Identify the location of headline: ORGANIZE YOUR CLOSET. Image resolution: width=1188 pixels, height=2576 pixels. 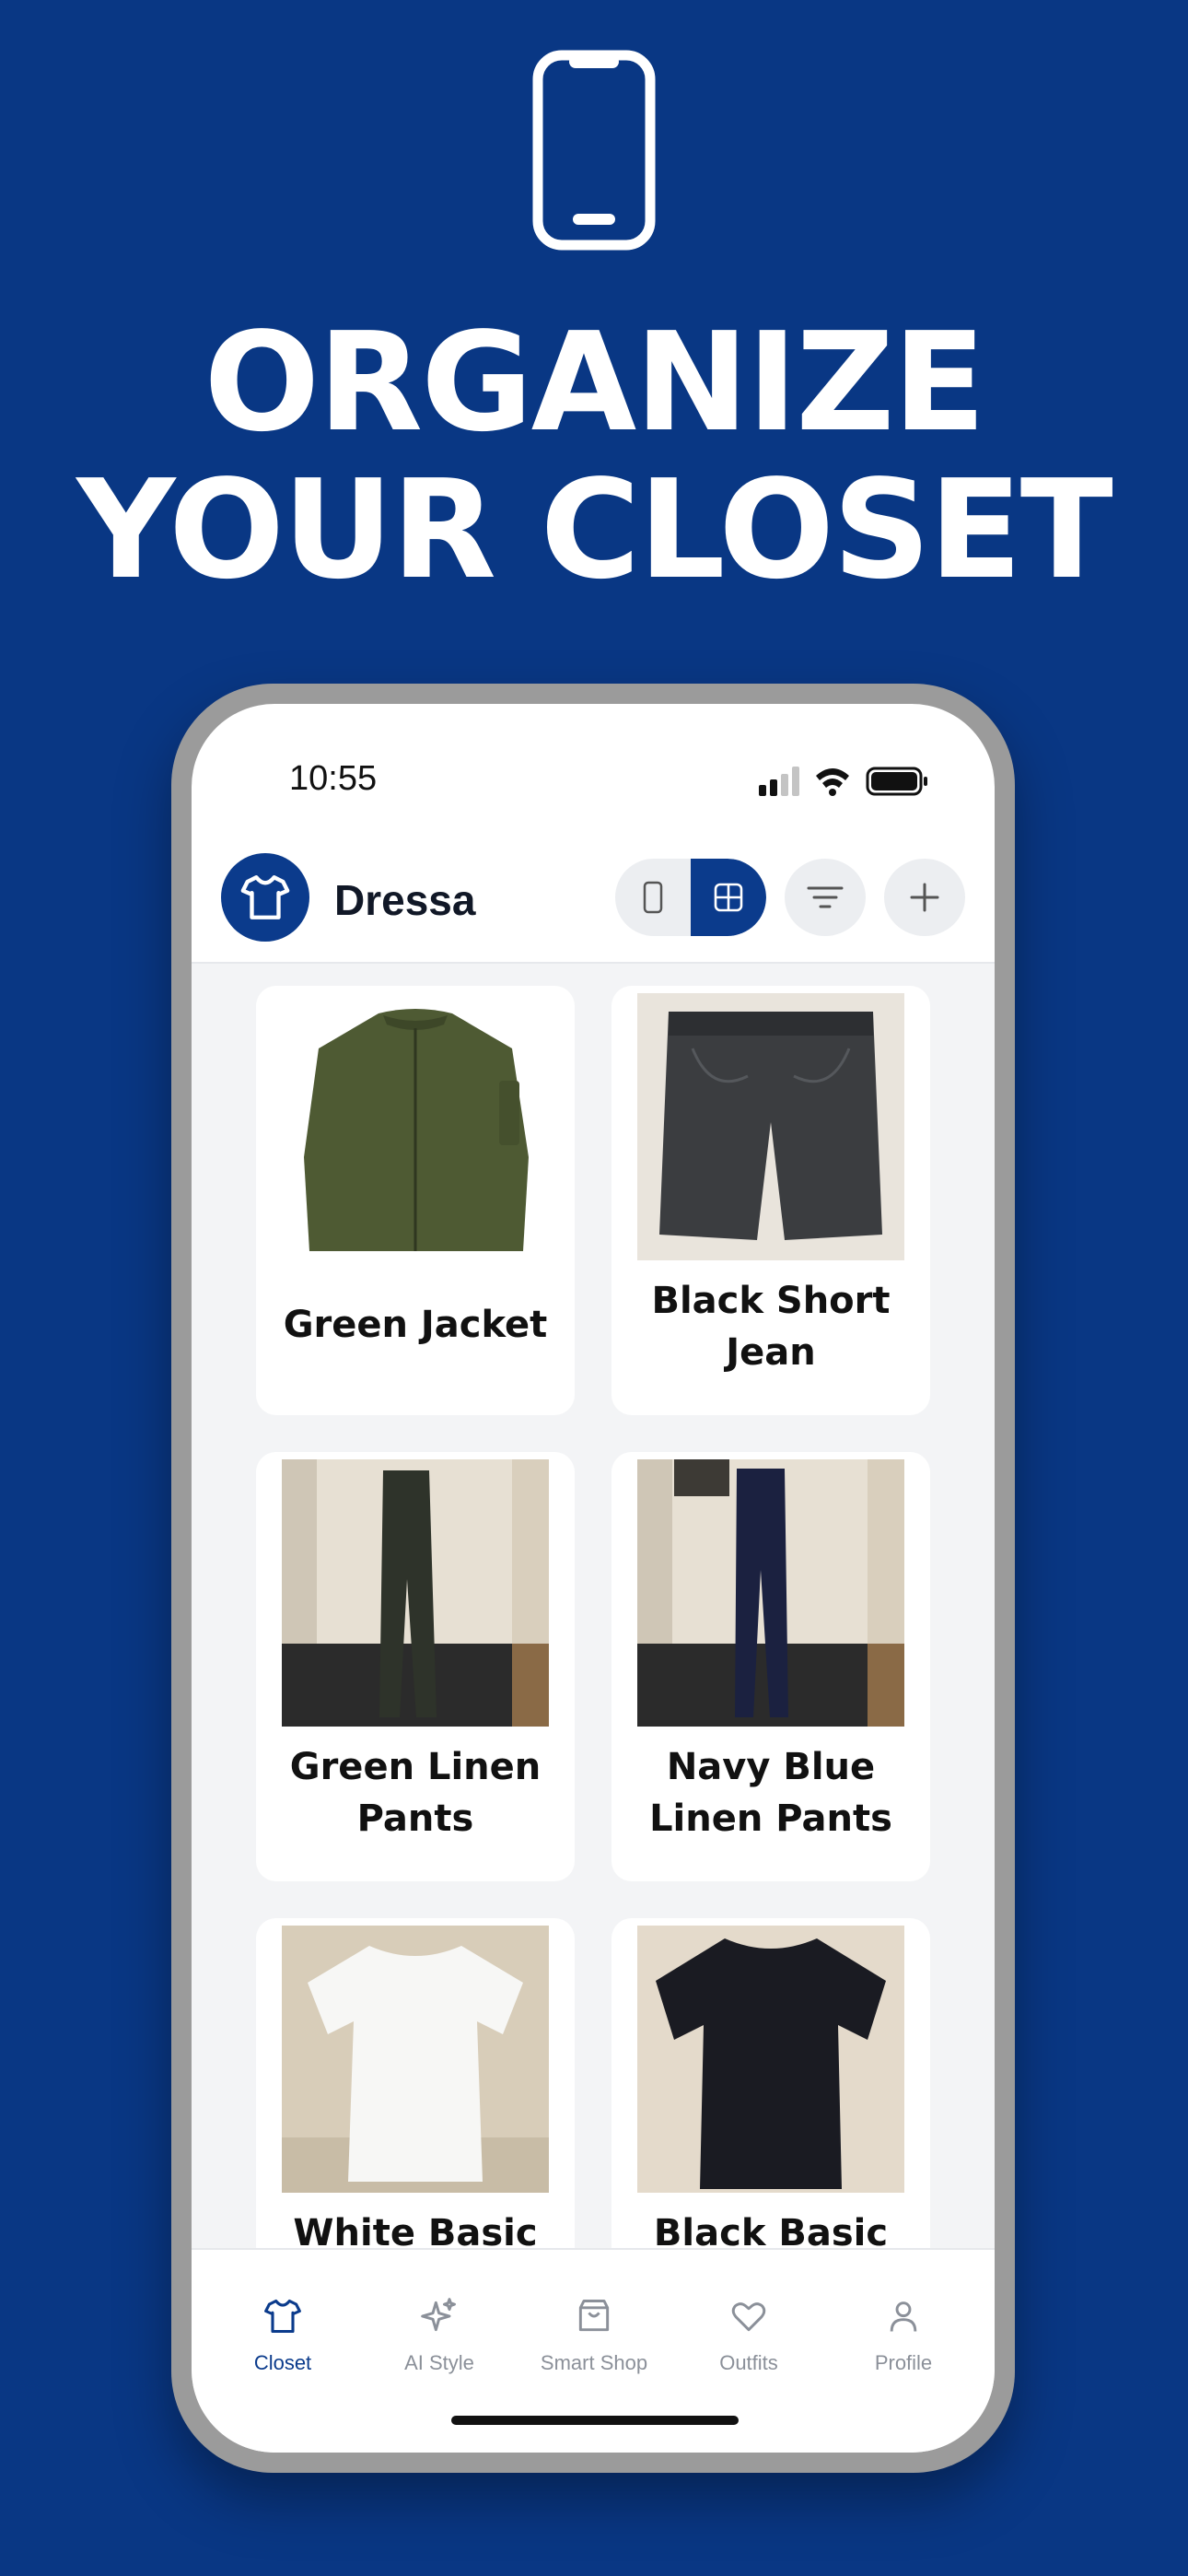
(594, 456).